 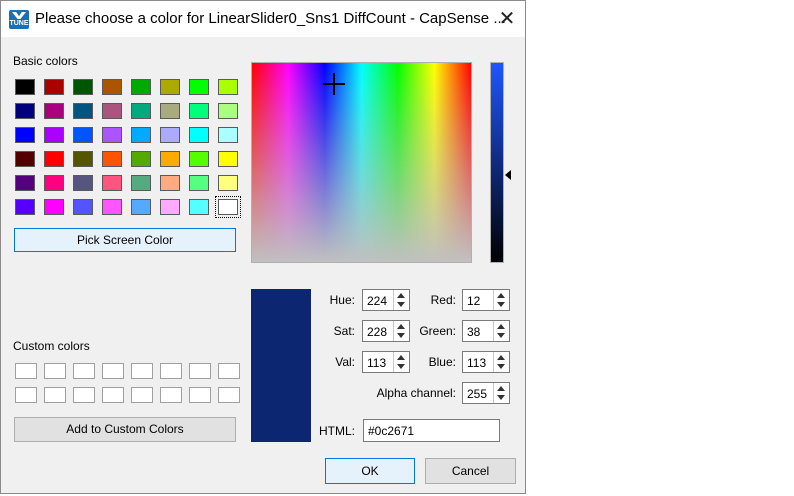 I want to click on val-label: Val:, so click(x=345, y=362).